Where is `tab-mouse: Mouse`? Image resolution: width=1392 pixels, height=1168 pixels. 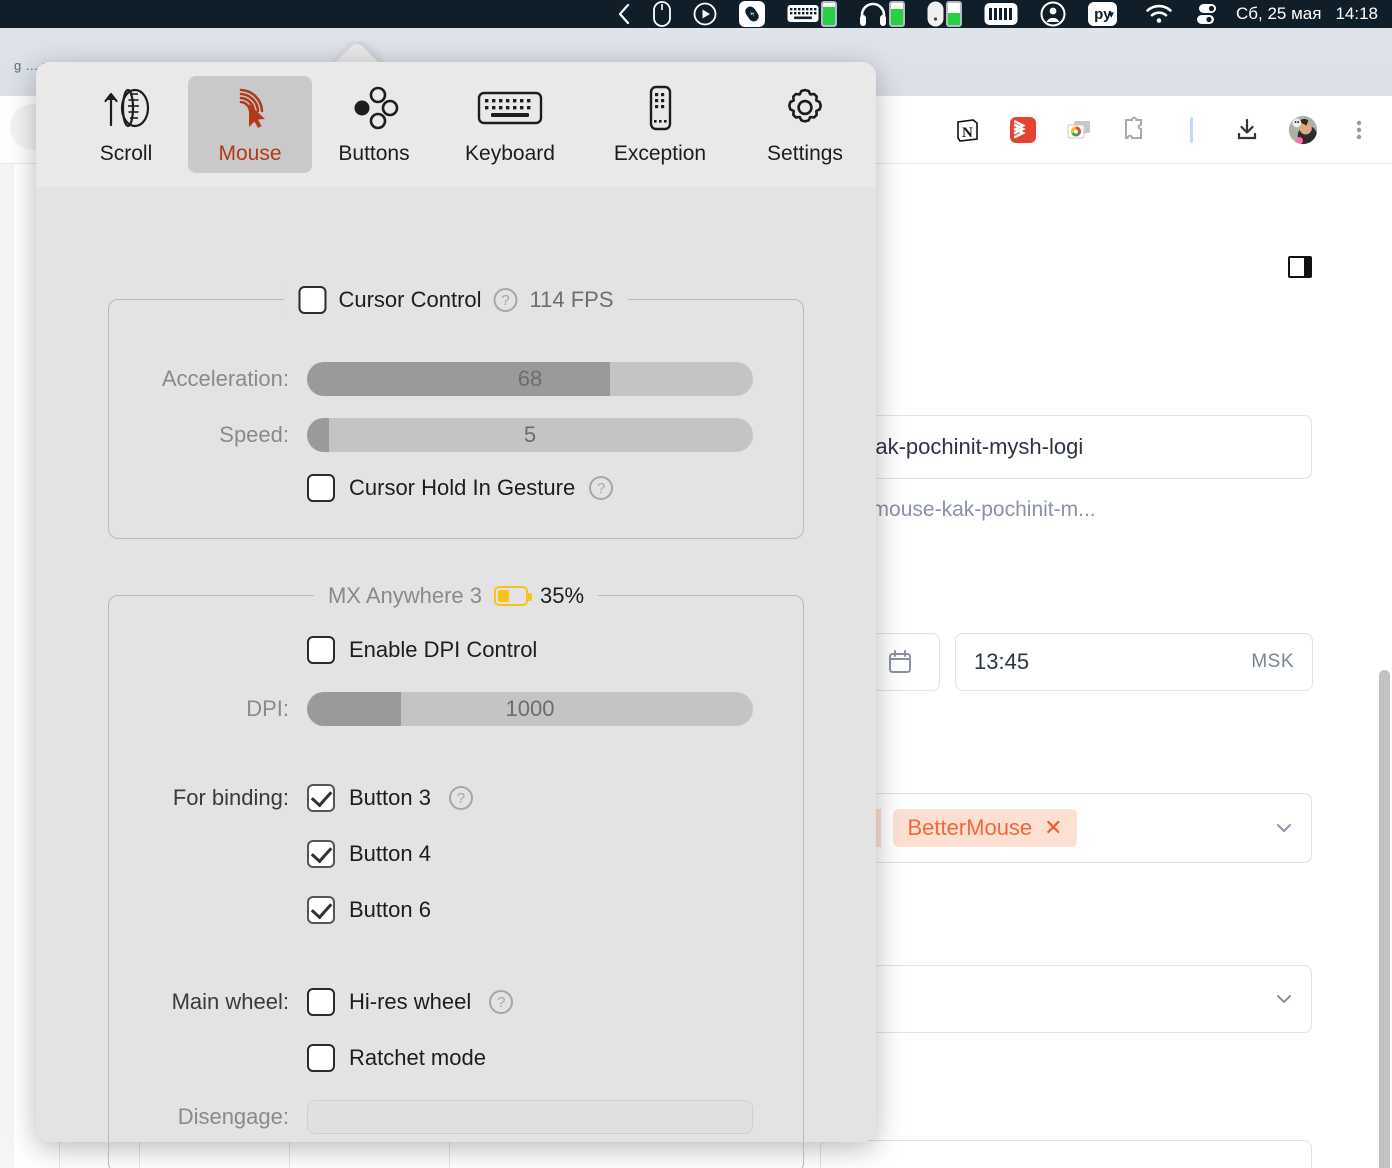
tab-mouse: Mouse is located at coordinates (250, 124).